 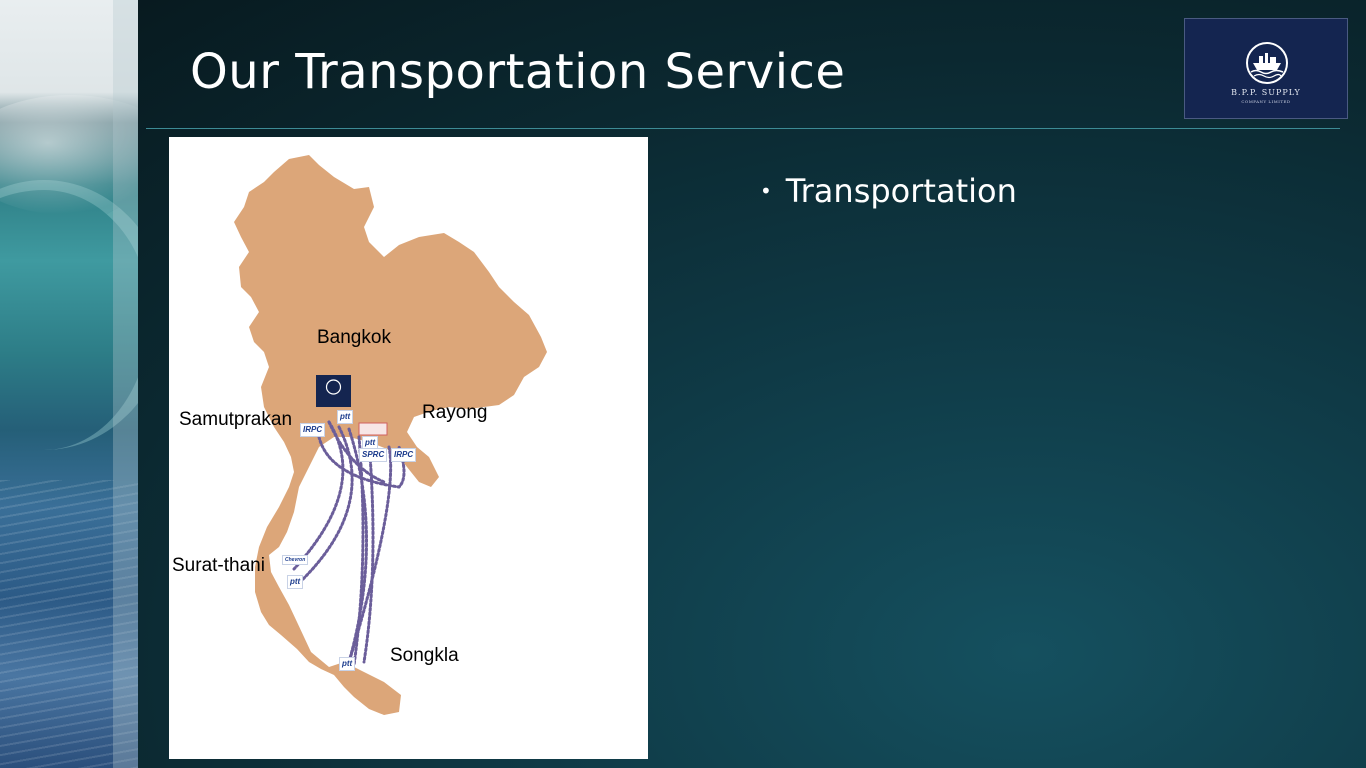 What do you see at coordinates (236, 419) in the screenshot?
I see `label-samutprakan: Samutprakan` at bounding box center [236, 419].